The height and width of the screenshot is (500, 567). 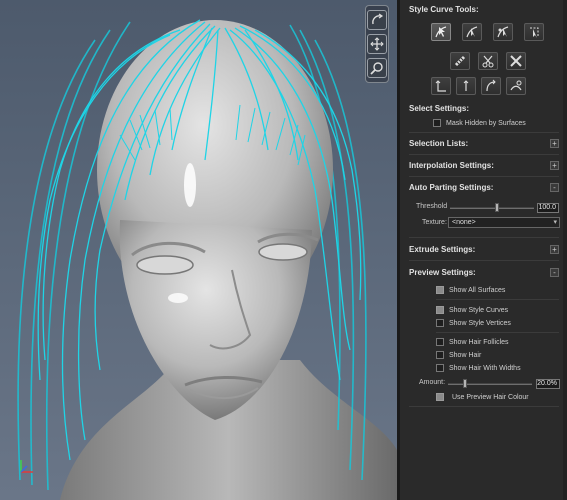 I want to click on show-style-vertices-box, so click(x=440, y=323).